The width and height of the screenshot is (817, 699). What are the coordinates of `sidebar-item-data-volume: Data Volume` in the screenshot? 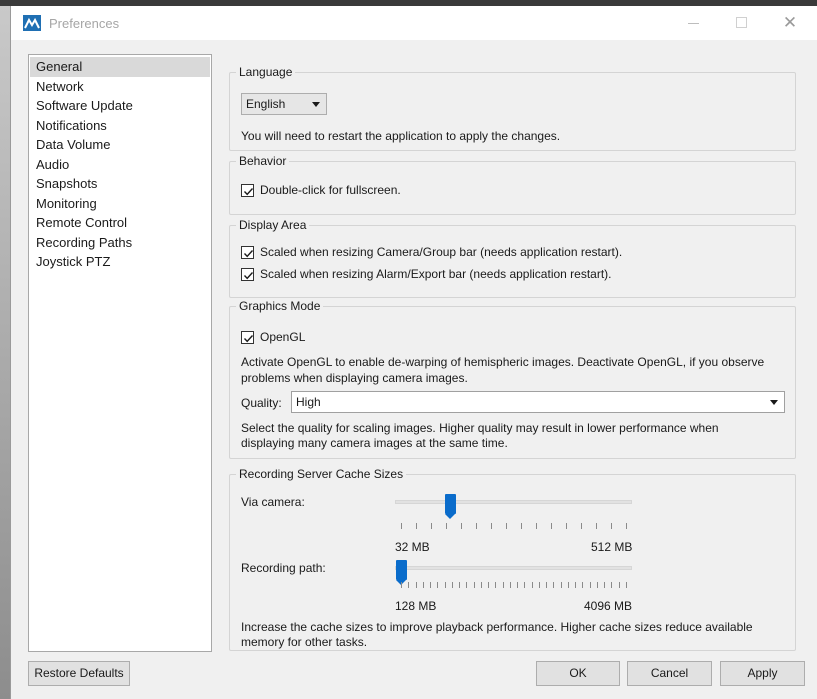 It's located at (120, 145).